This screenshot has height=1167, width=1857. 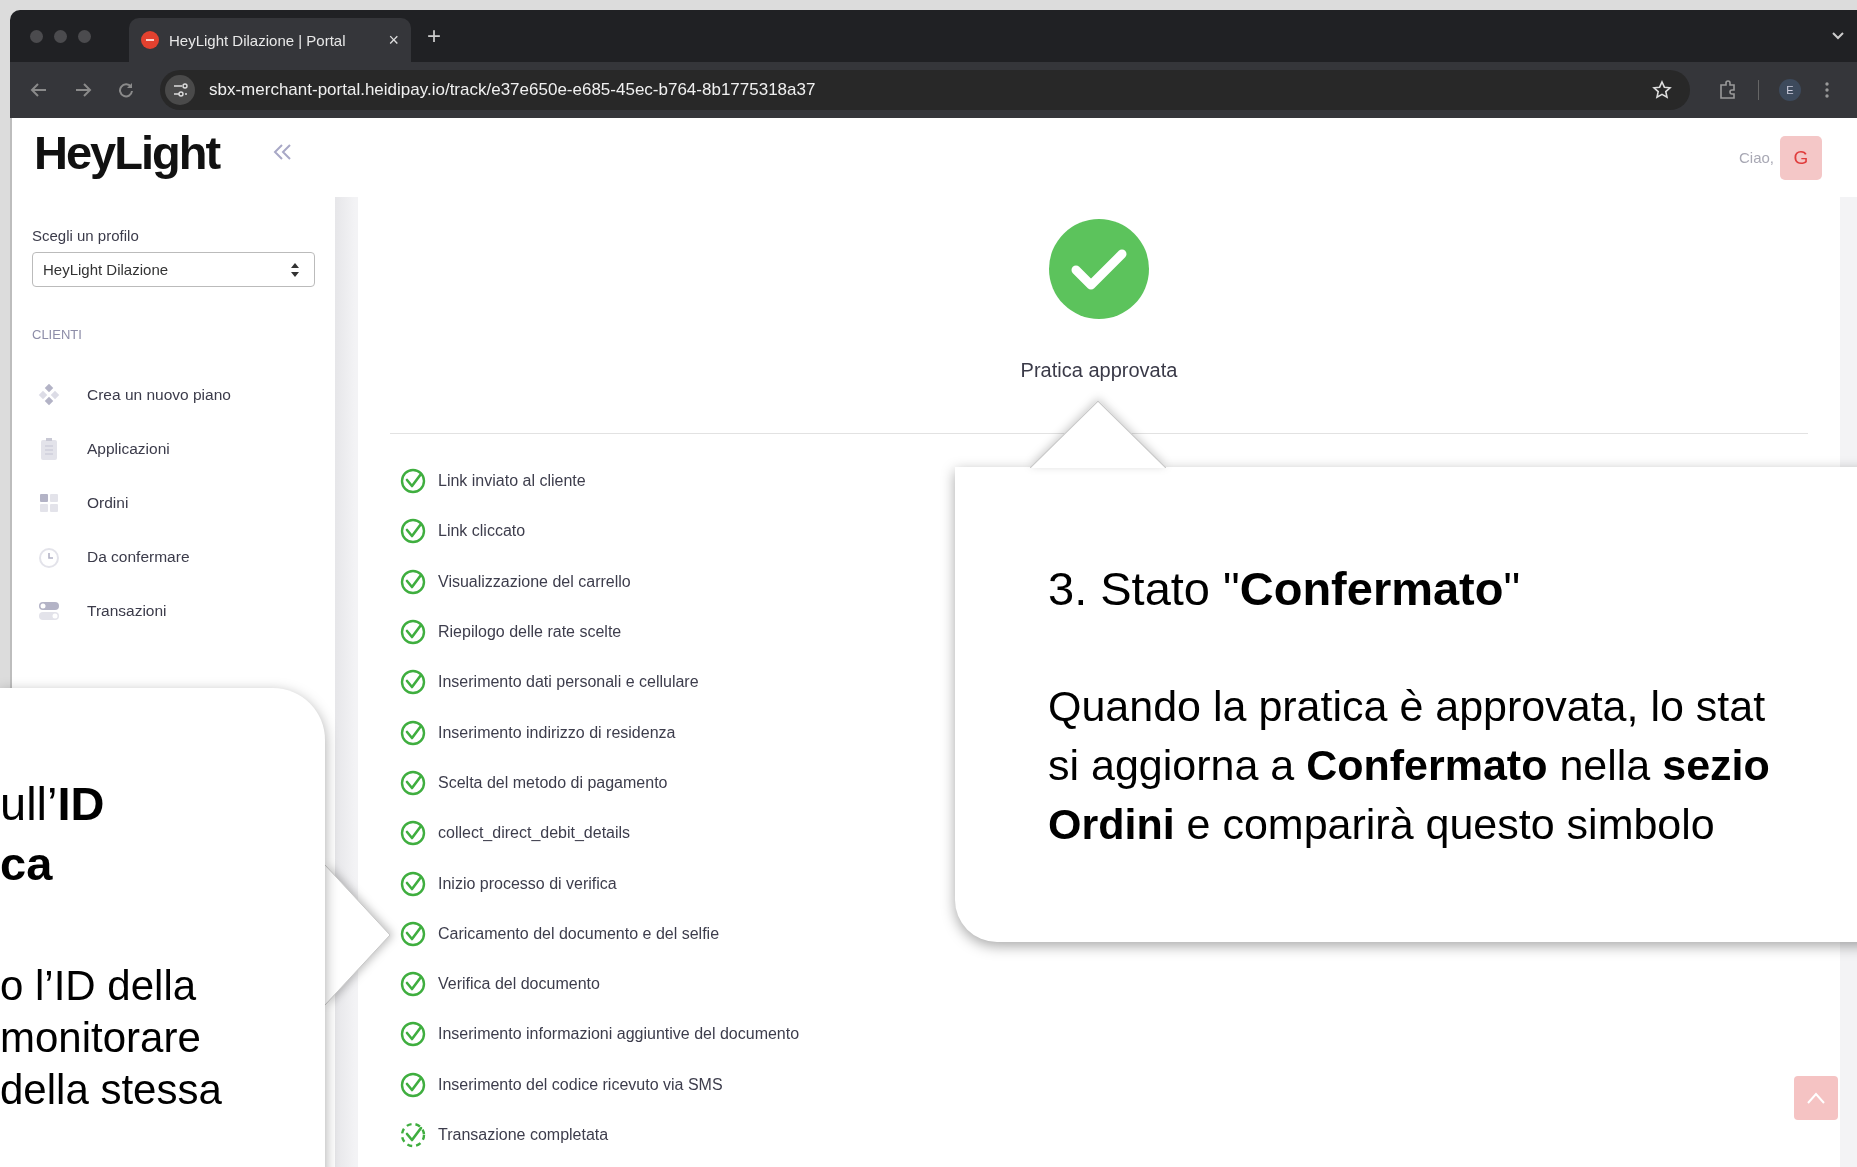 What do you see at coordinates (568, 682) in the screenshot?
I see `step-label: Inserimento dati personali e cellulare` at bounding box center [568, 682].